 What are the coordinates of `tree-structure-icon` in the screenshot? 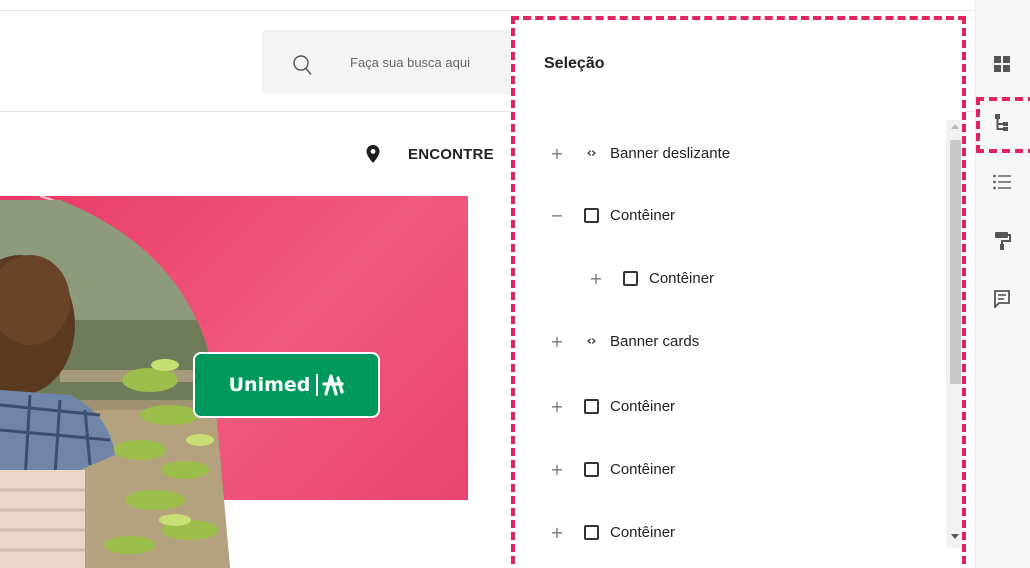 It's located at (1002, 123).